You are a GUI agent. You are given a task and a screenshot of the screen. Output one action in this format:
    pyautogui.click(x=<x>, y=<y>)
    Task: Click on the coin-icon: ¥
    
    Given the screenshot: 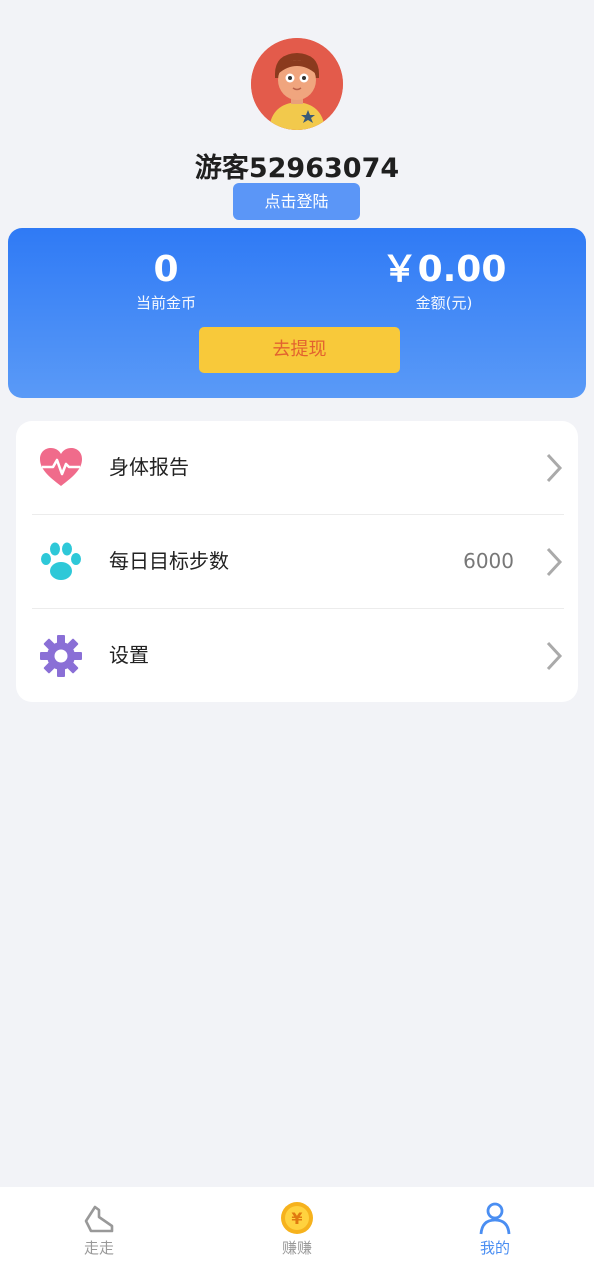 What is the action you would take?
    pyautogui.click(x=297, y=1218)
    